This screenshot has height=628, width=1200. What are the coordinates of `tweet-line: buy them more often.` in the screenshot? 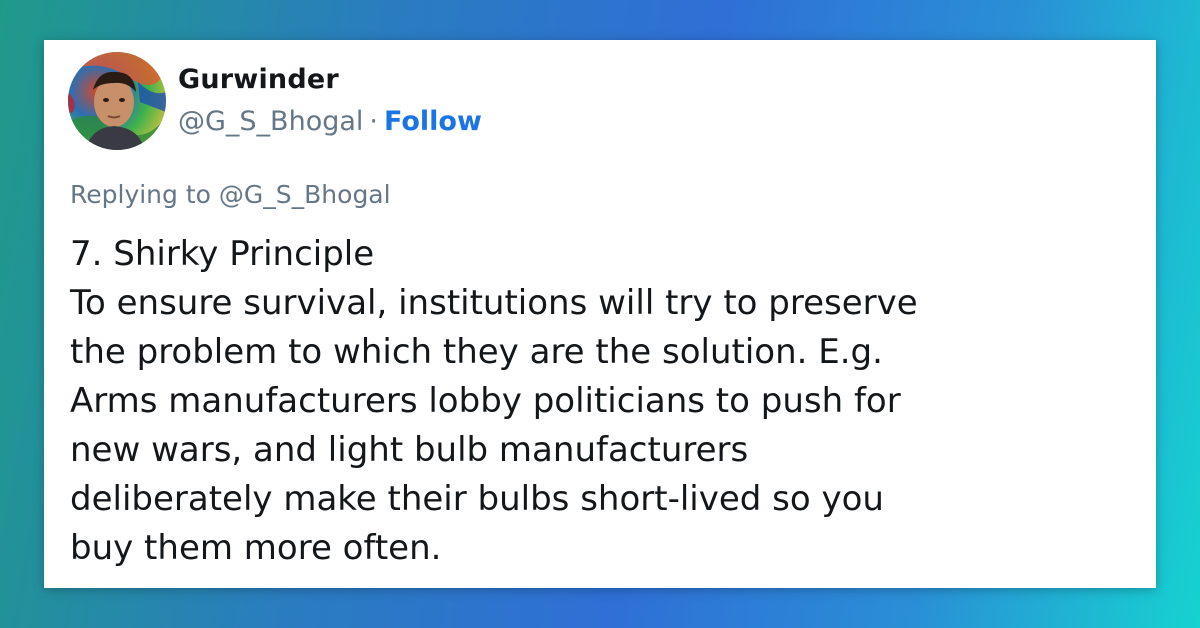 It's located at (256, 548).